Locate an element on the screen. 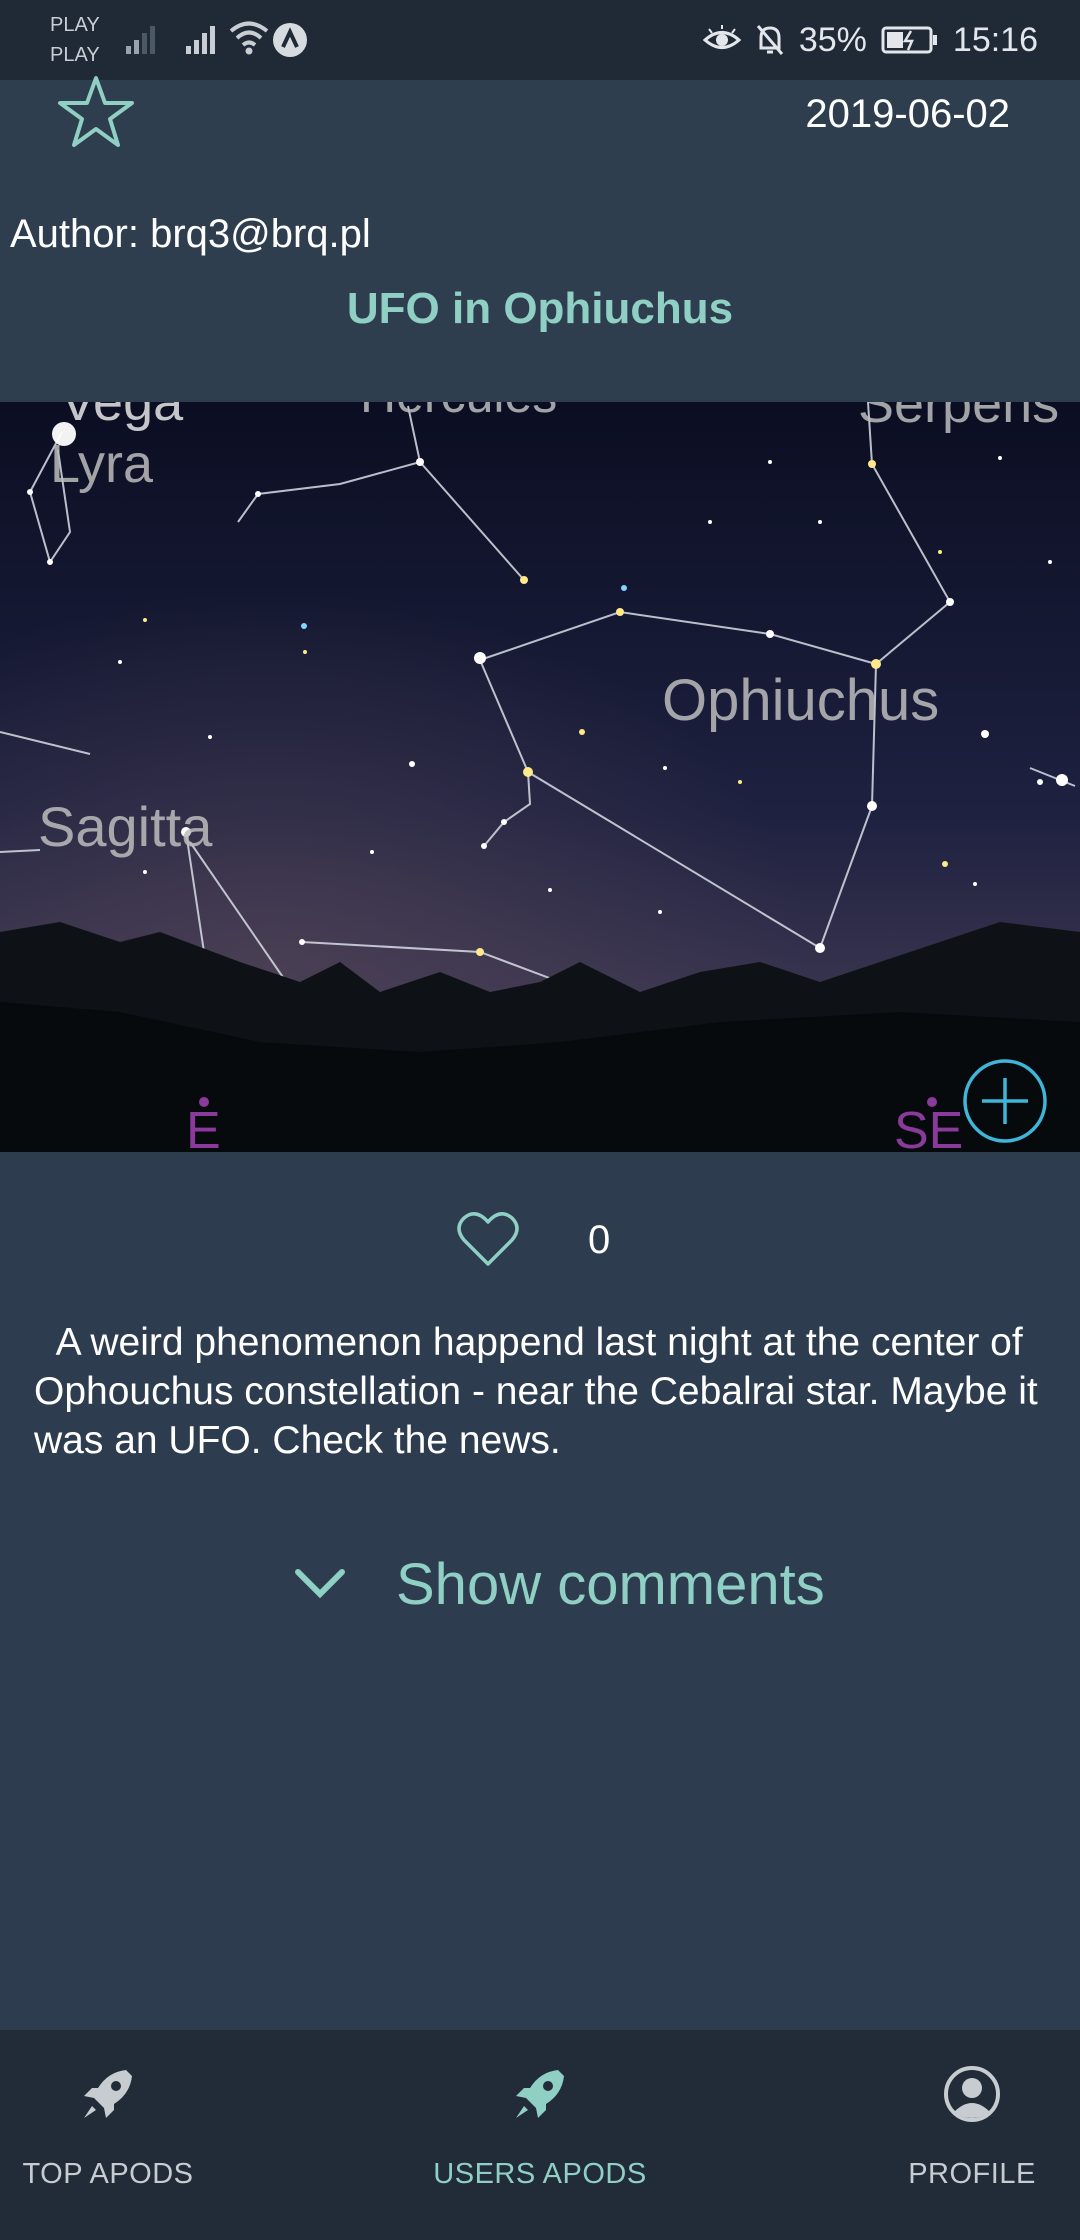  nav-profile: PROFILE is located at coordinates (951, 2135).